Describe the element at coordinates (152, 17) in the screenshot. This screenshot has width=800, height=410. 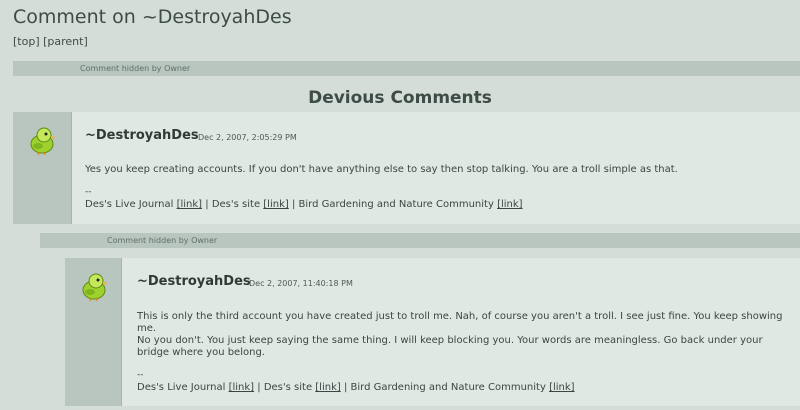
I see `page-title: Comment on ~DestroyahDes` at that location.